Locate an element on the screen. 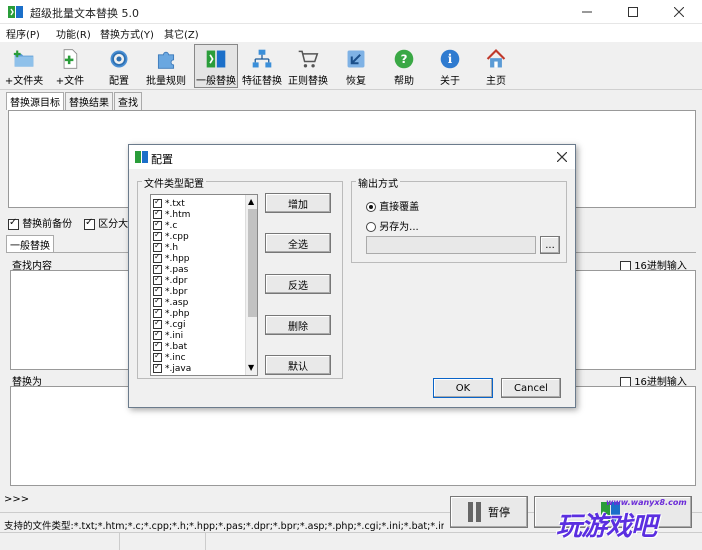 The height and width of the screenshot is (550, 702). add-folder-label: +文件夹 is located at coordinates (24, 81).